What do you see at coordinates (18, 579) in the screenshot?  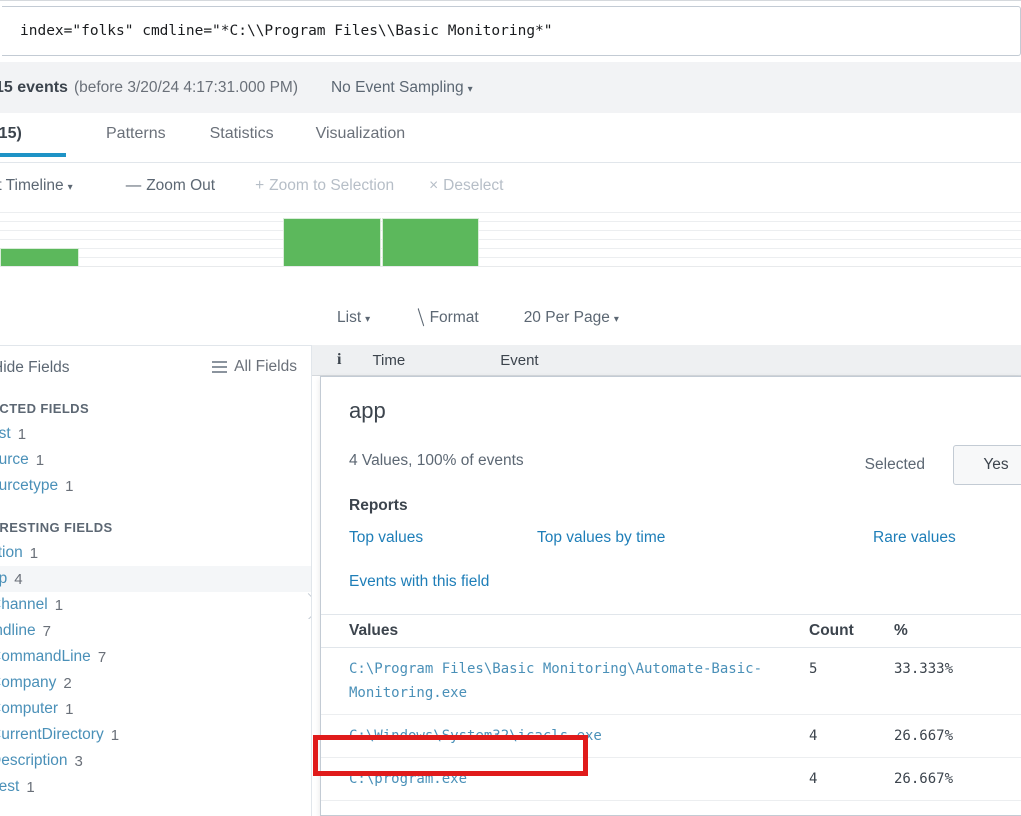 I see `sidebar-field-count: 4` at bounding box center [18, 579].